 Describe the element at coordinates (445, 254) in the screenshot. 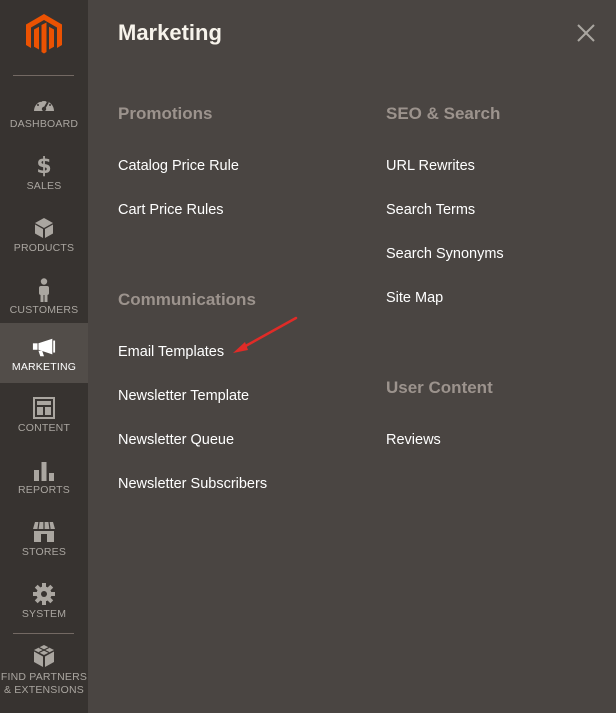

I see `menu-link-search-synonyms: Search Synonyms` at that location.